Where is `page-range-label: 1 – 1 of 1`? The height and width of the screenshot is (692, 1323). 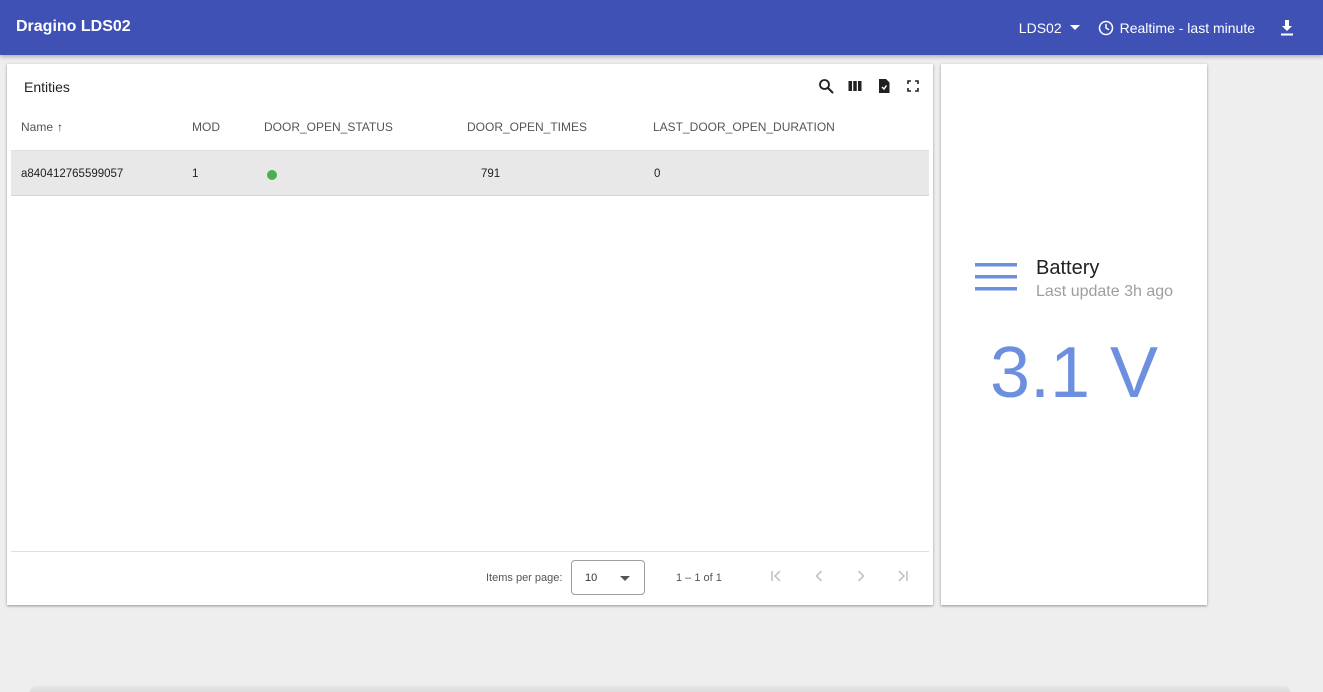 page-range-label: 1 – 1 of 1 is located at coordinates (699, 578).